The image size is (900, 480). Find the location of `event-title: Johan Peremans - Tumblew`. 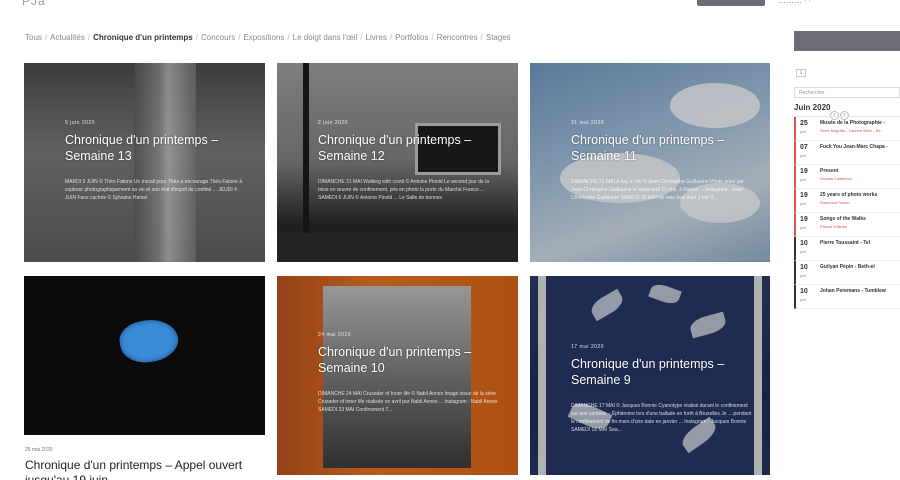

event-title: Johan Peremans - Tumblew is located at coordinates (853, 291).